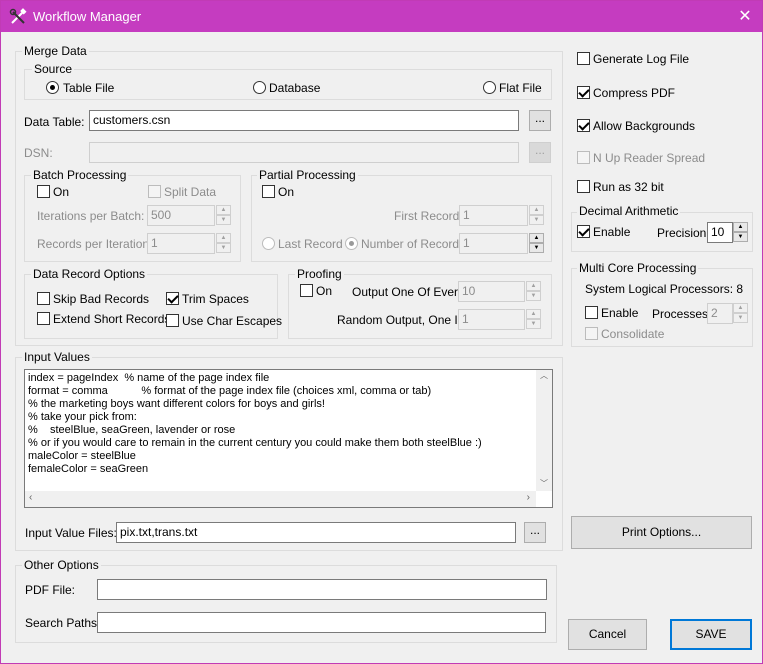 The width and height of the screenshot is (763, 664). Describe the element at coordinates (38, 153) in the screenshot. I see `dsn-label: DSN:` at that location.